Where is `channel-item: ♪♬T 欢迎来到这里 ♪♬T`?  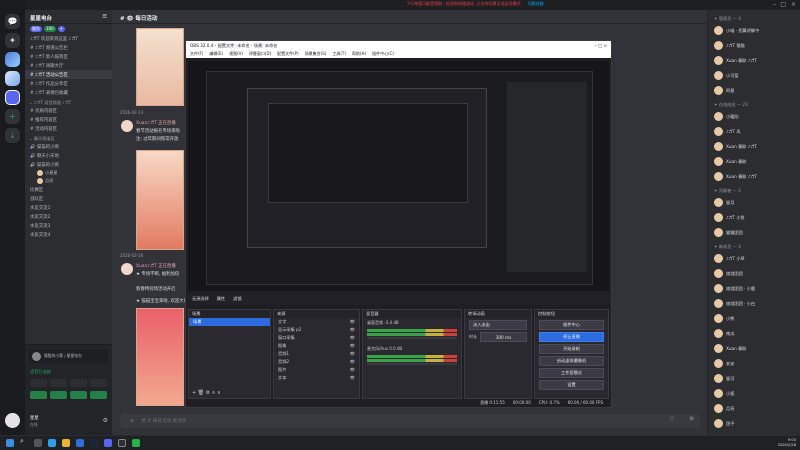 channel-item: ♪♬T 欢迎来到这里 ♪♬T is located at coordinates (68, 38).